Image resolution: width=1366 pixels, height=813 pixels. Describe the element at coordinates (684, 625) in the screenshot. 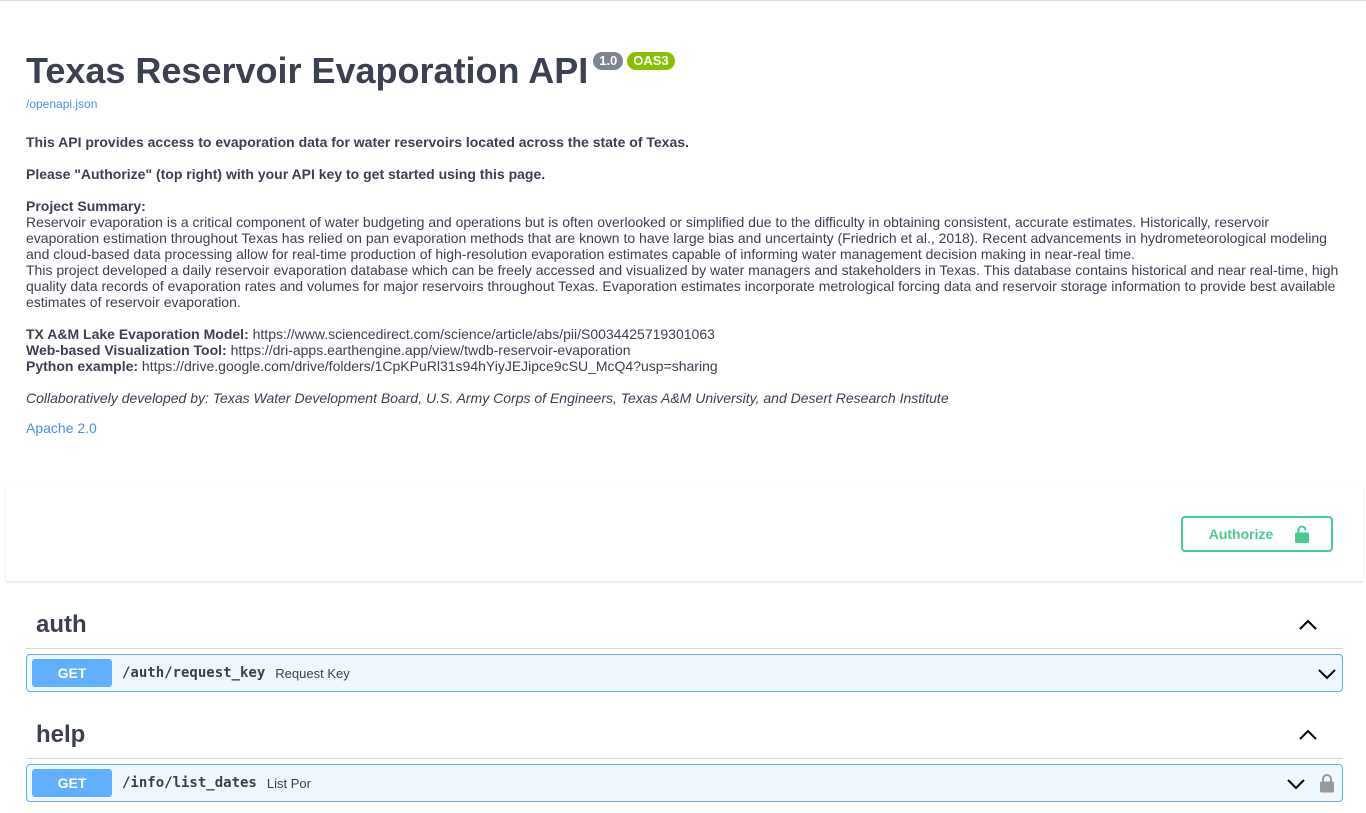

I see `tag-header-auth: auth` at that location.